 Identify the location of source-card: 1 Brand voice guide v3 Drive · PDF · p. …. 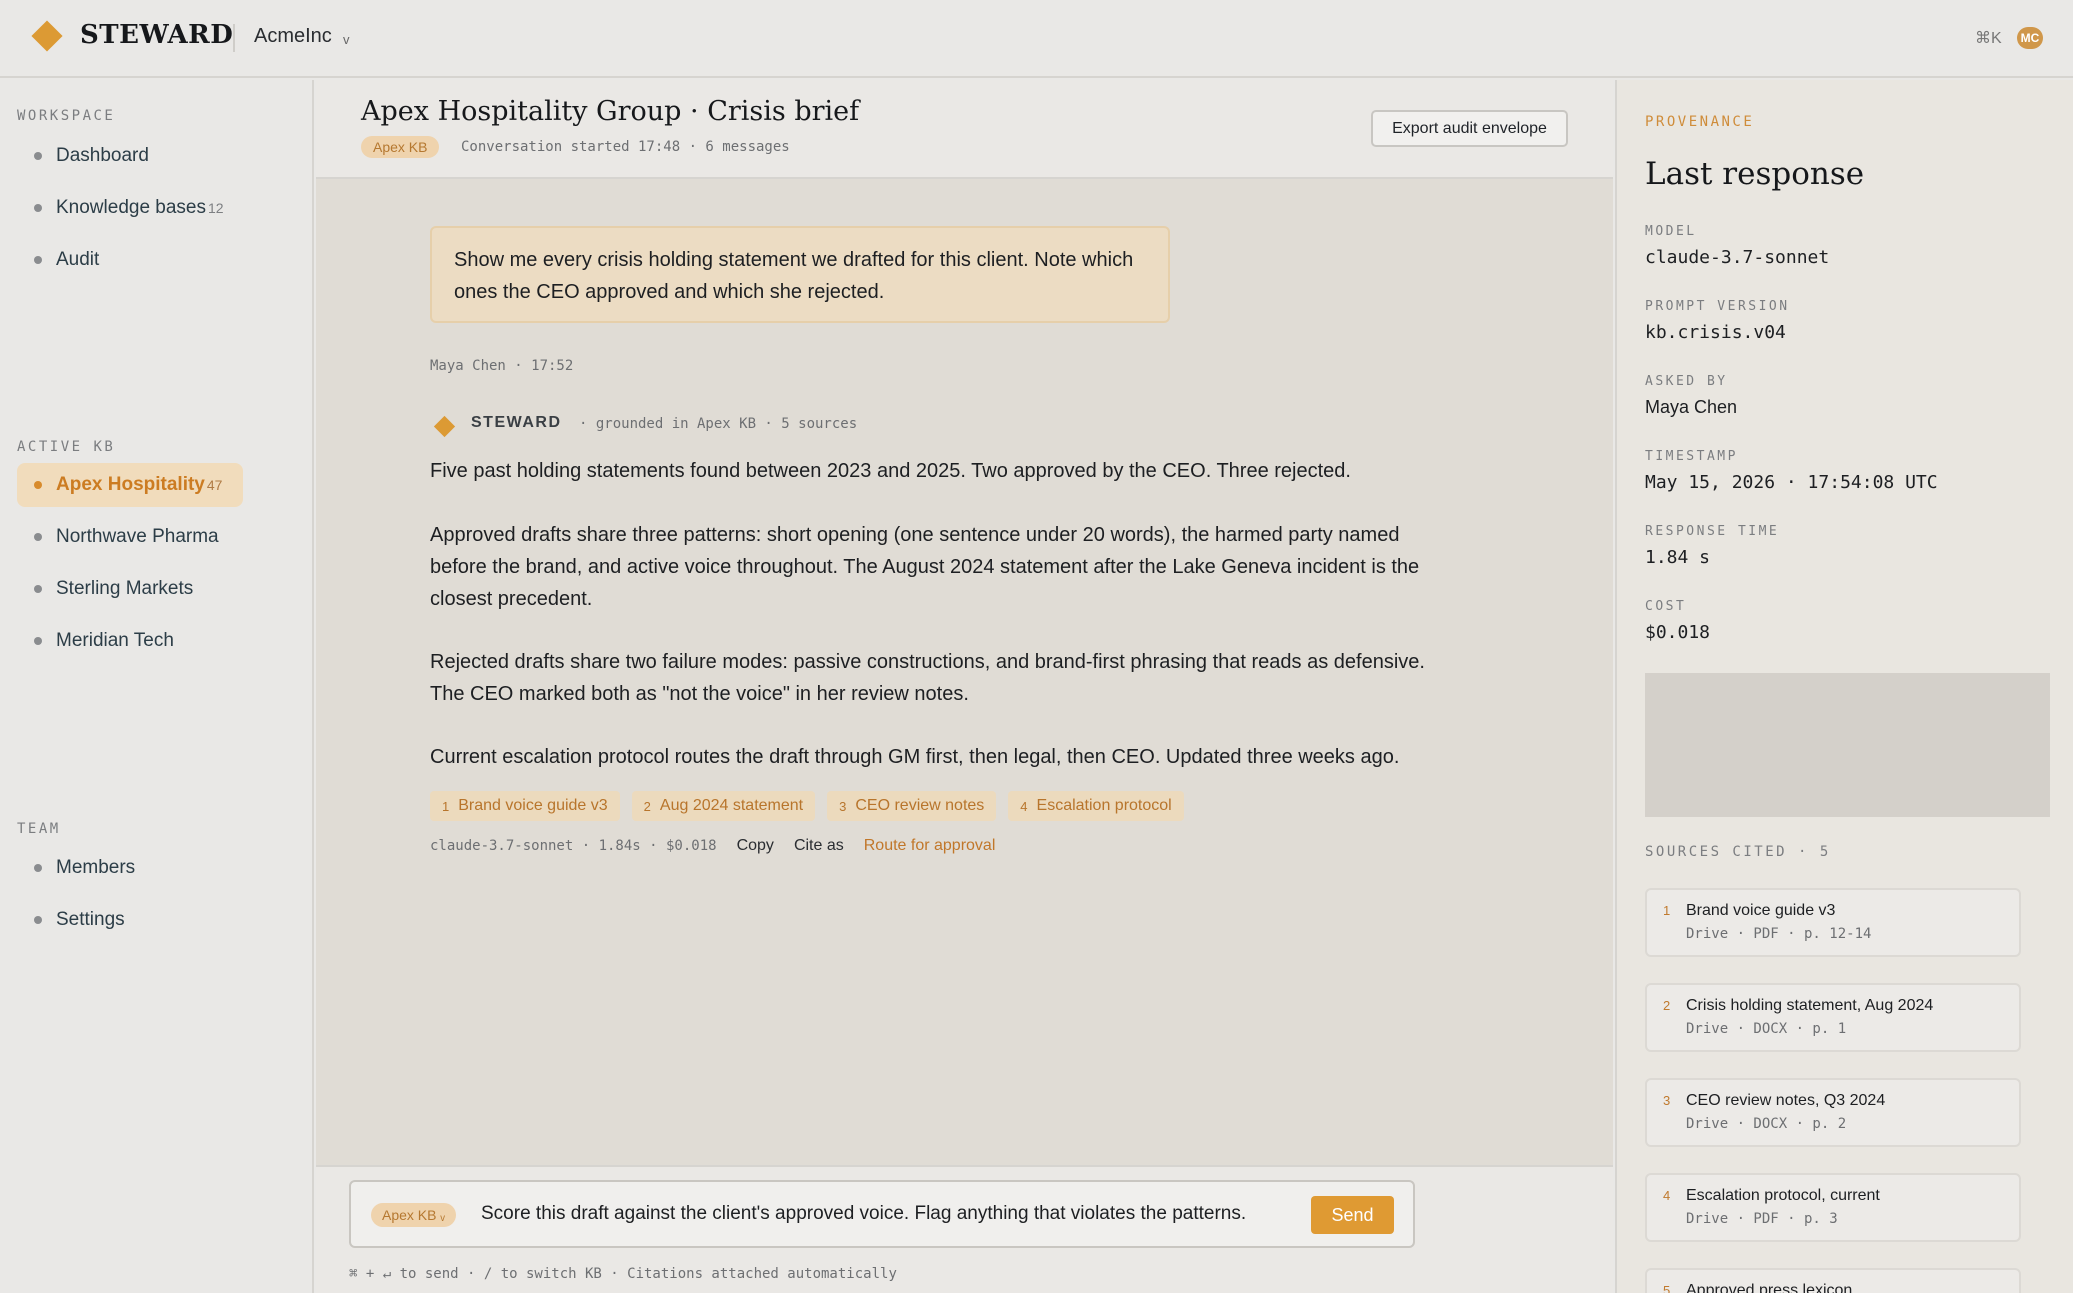
(1833, 922).